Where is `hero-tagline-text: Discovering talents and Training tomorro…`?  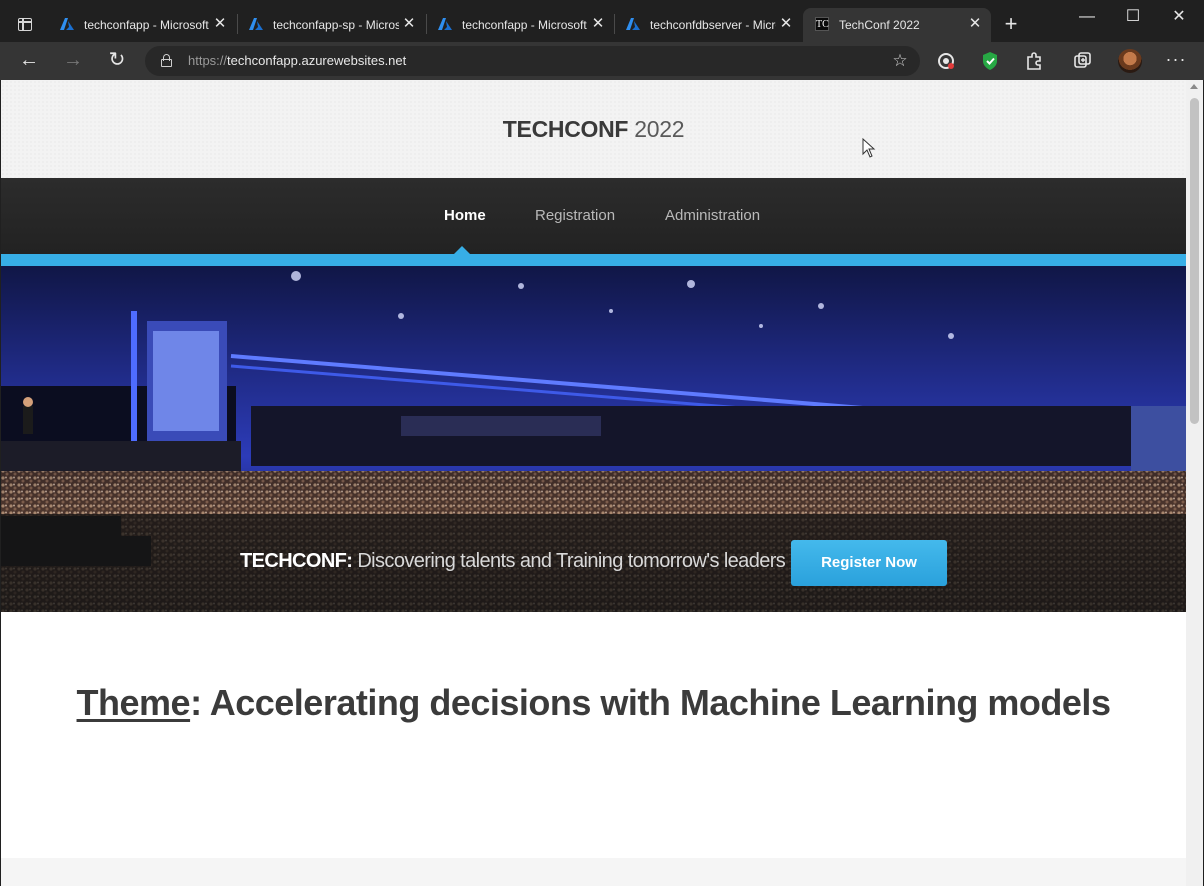 hero-tagline-text: Discovering talents and Training tomorro… is located at coordinates (569, 561).